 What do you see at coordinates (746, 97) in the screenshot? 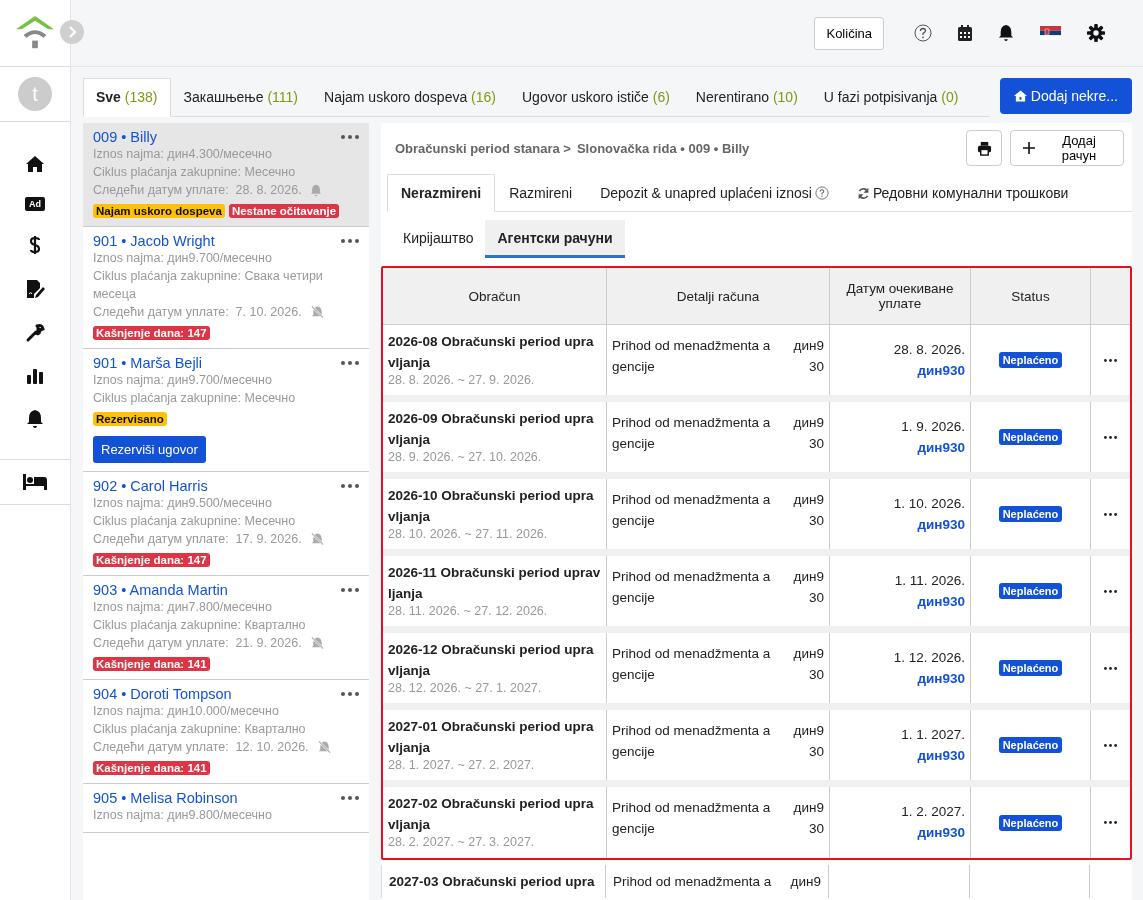
I see `filter-tab: Nerentirano (10)` at bounding box center [746, 97].